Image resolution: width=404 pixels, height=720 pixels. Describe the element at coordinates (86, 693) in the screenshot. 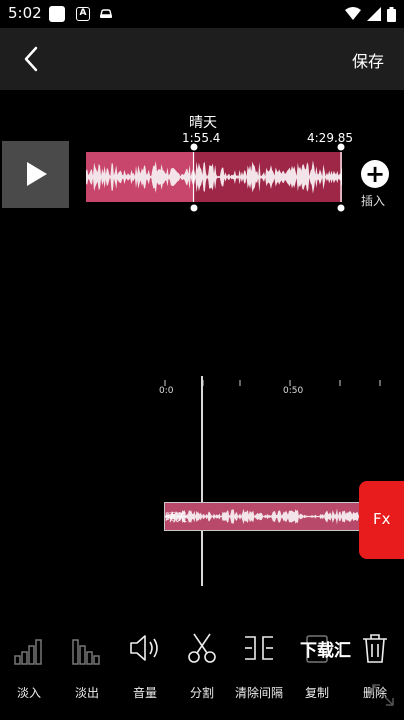

I see `tool-label: 淡出` at that location.